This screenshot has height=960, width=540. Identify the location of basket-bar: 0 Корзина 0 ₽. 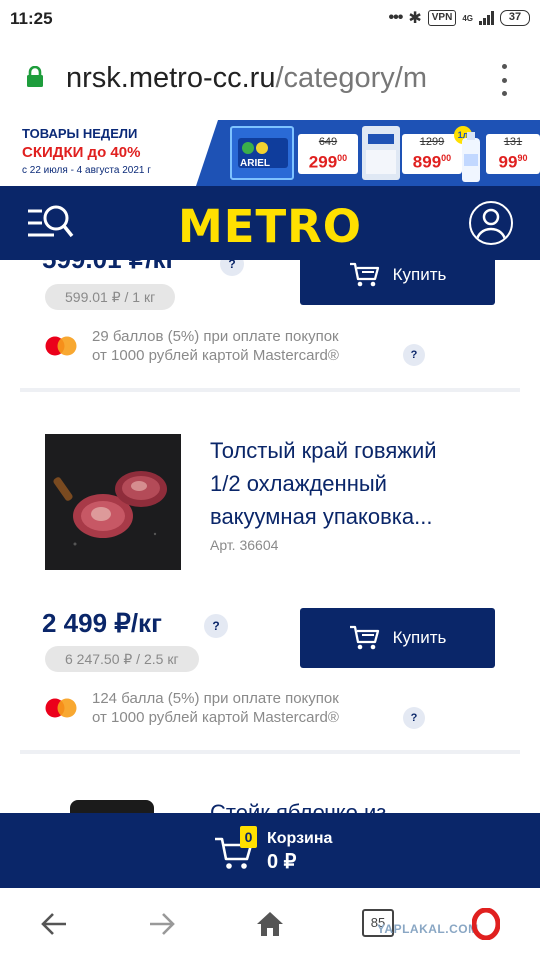
(270, 850).